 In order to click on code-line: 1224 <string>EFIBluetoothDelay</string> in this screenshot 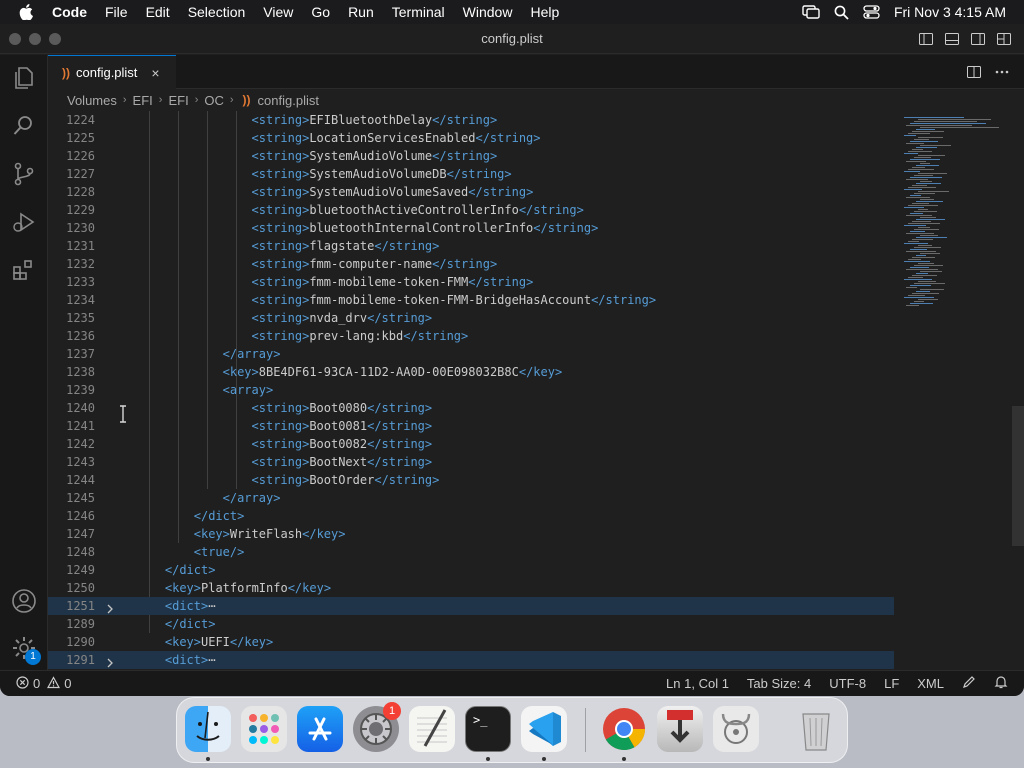, I will do `click(471, 120)`.